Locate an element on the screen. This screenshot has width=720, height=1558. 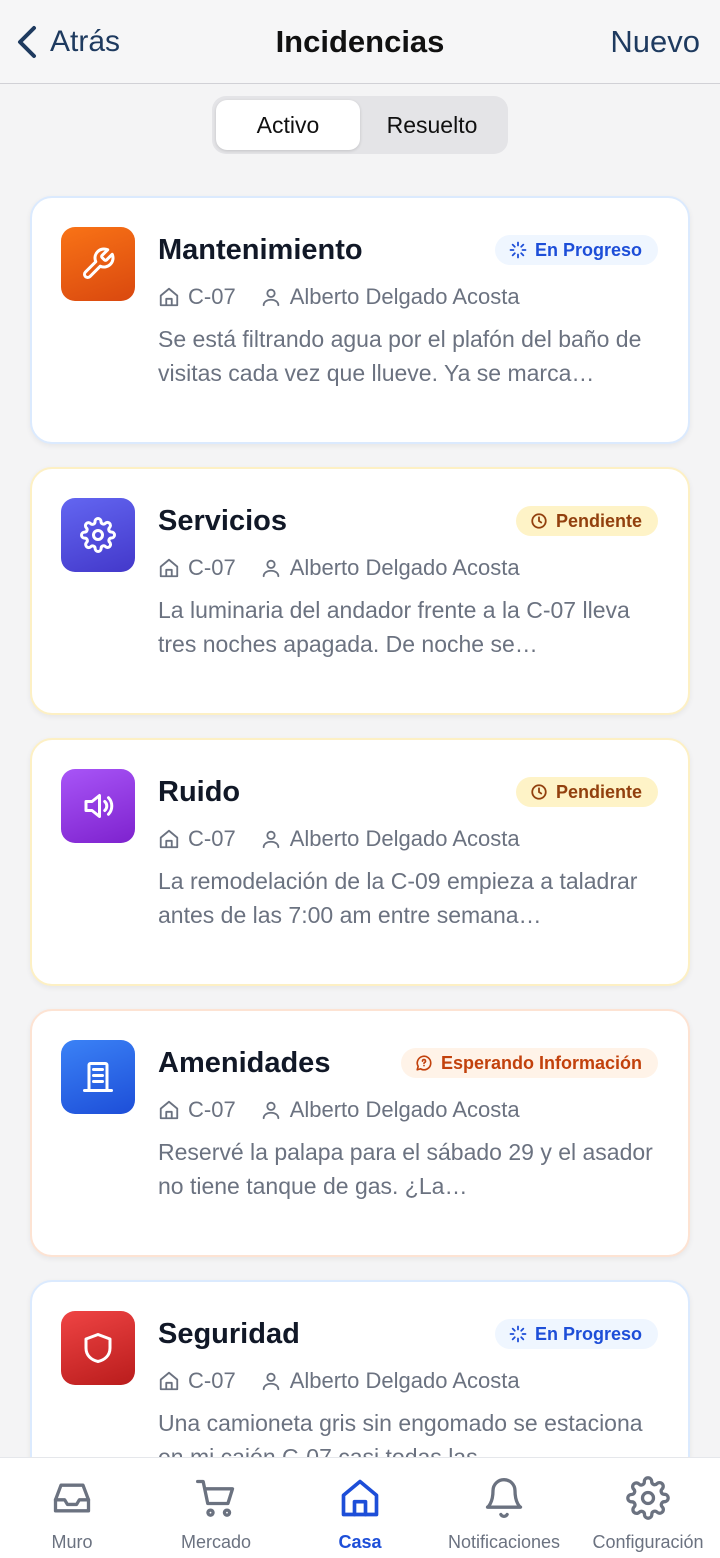
tab-casa: Casa is located at coordinates (360, 1508).